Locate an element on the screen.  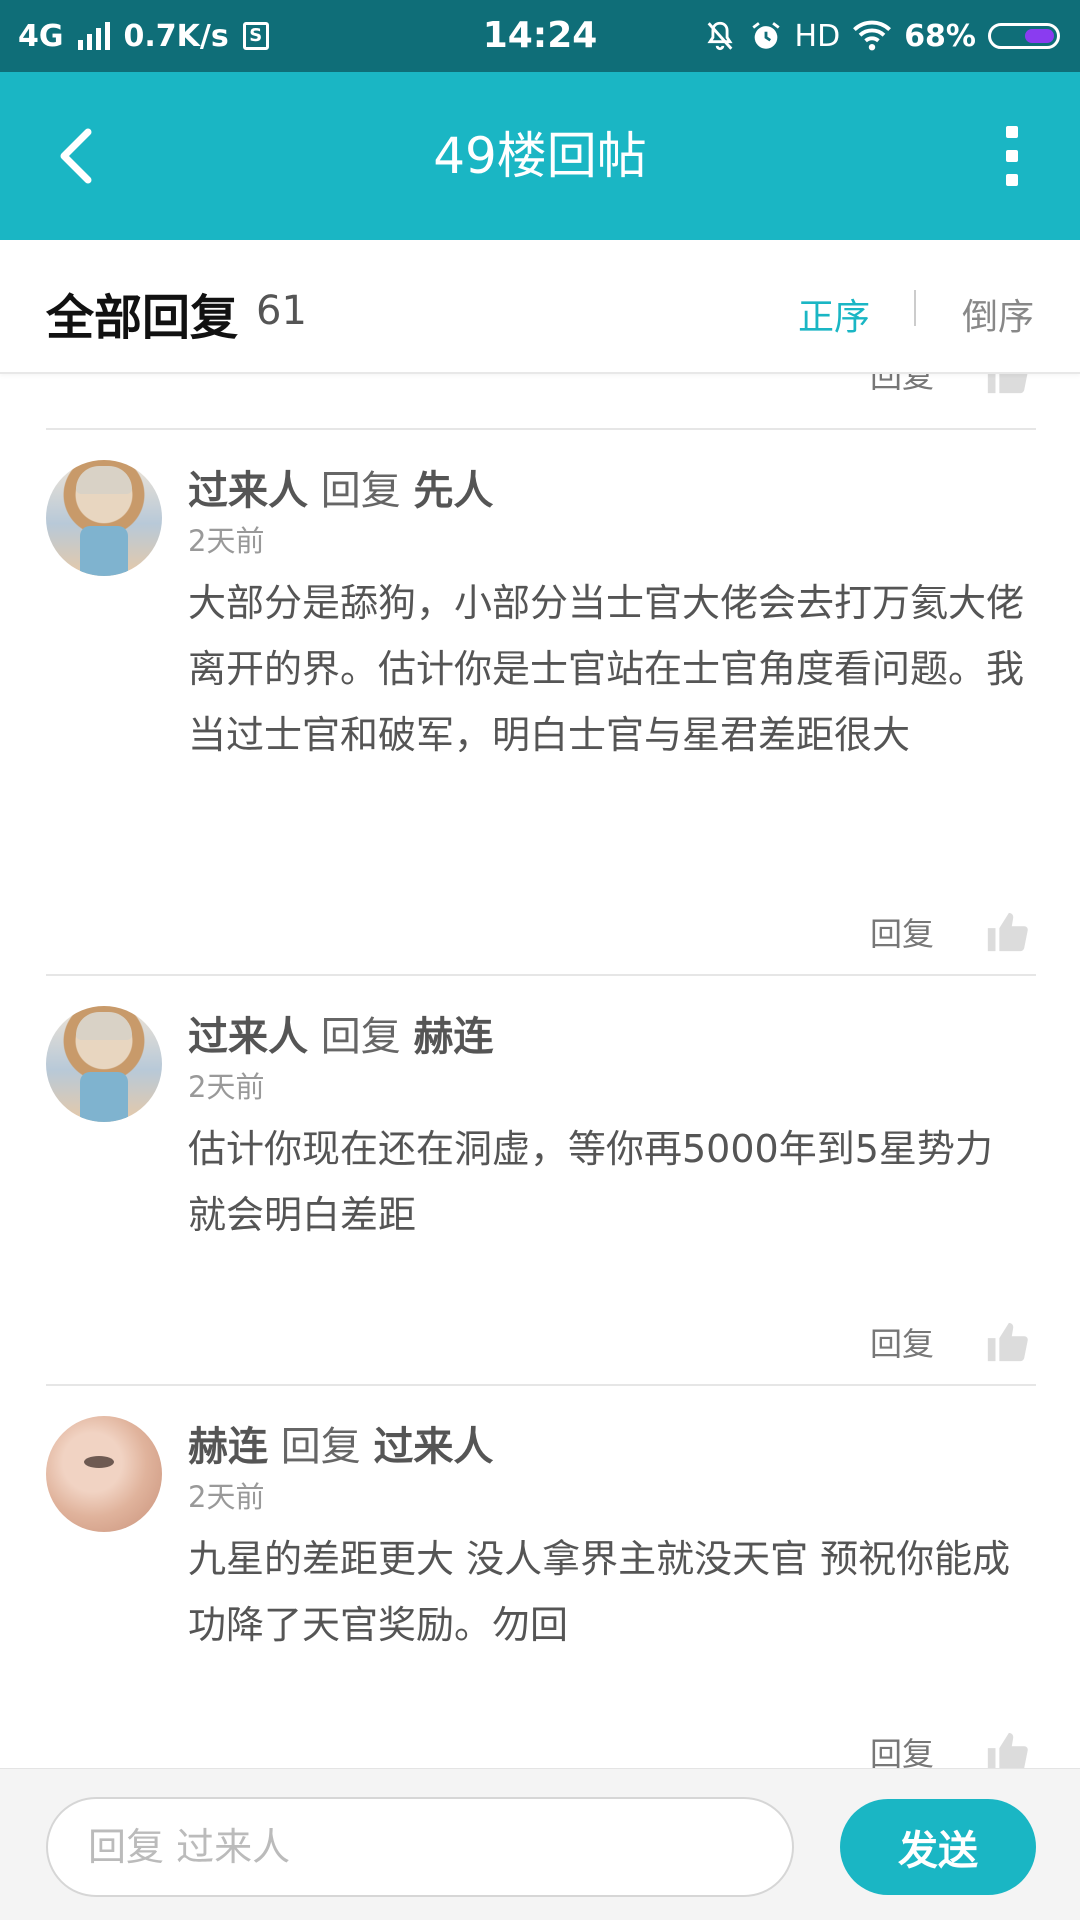
page-title: 49楼回帖 is located at coordinates (540, 156).